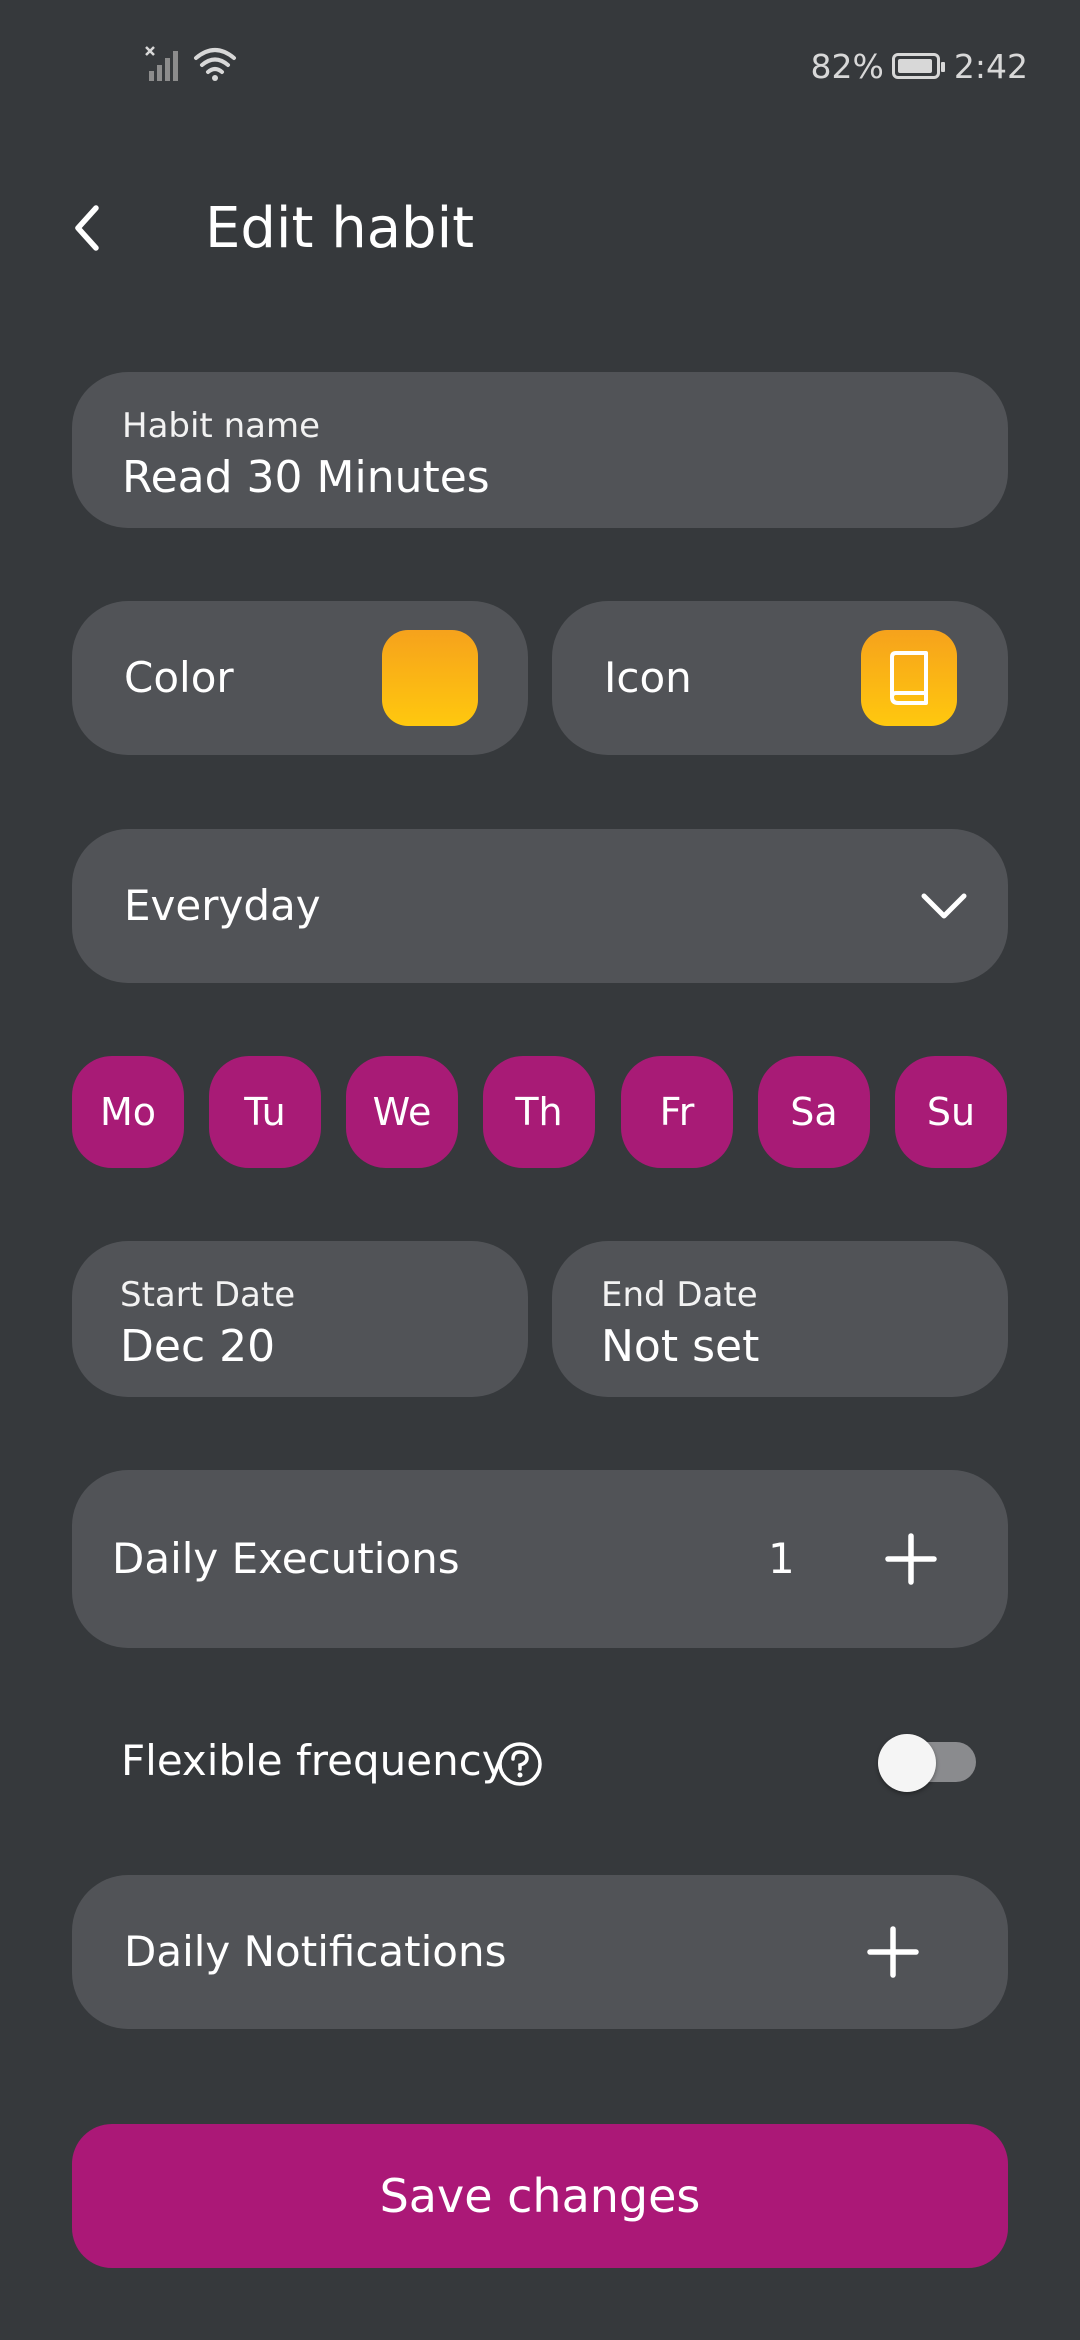 The image size is (1080, 2340). I want to click on flexible-frequency-label: Flexible frequency, so click(314, 1760).